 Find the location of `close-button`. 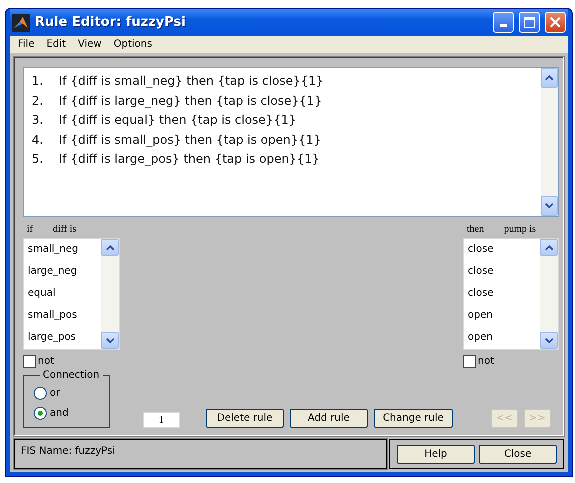

close-button is located at coordinates (555, 23).